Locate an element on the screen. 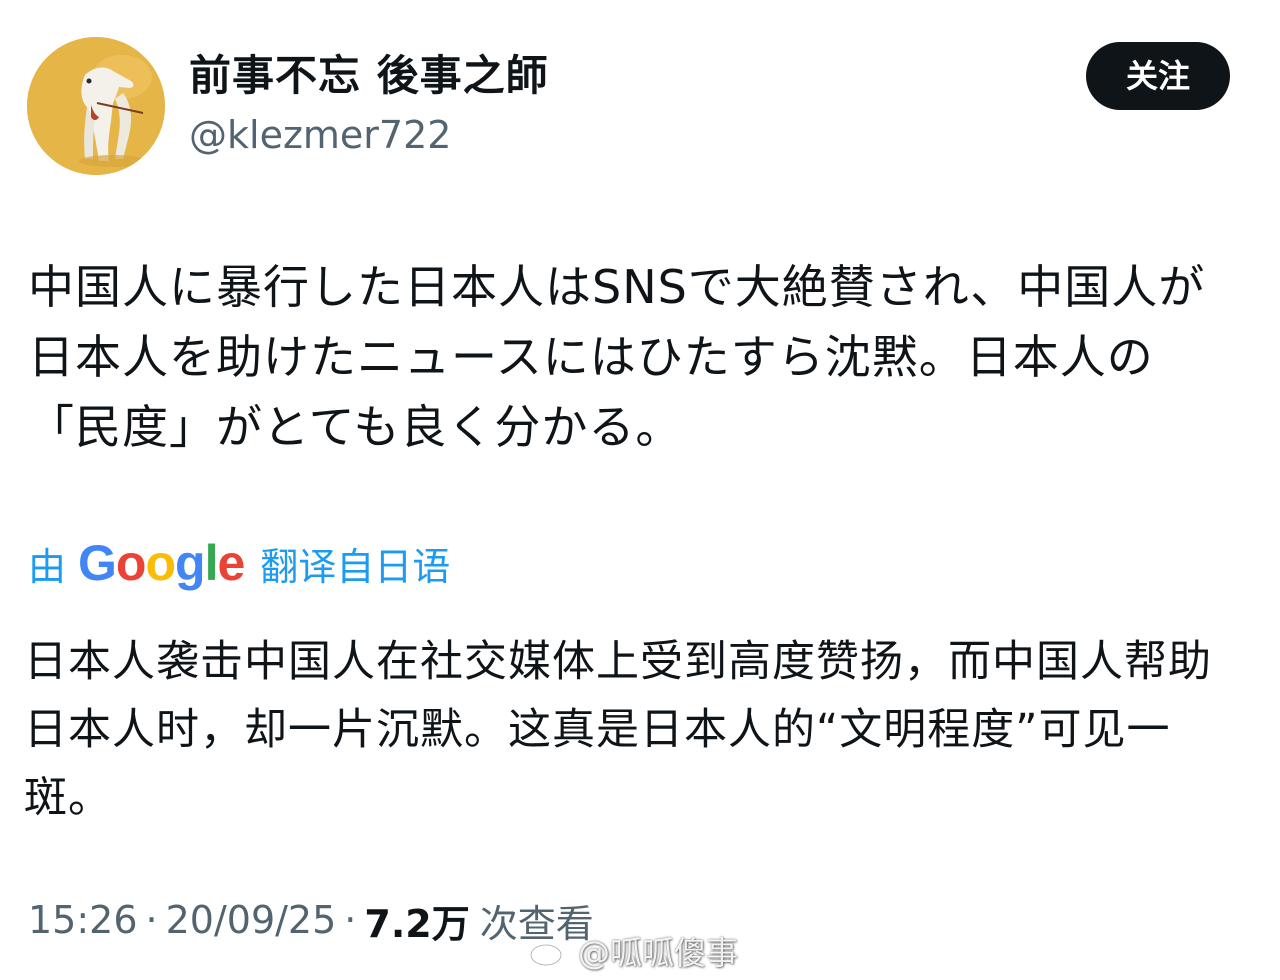 The height and width of the screenshot is (980, 1280). avatar is located at coordinates (96, 106).